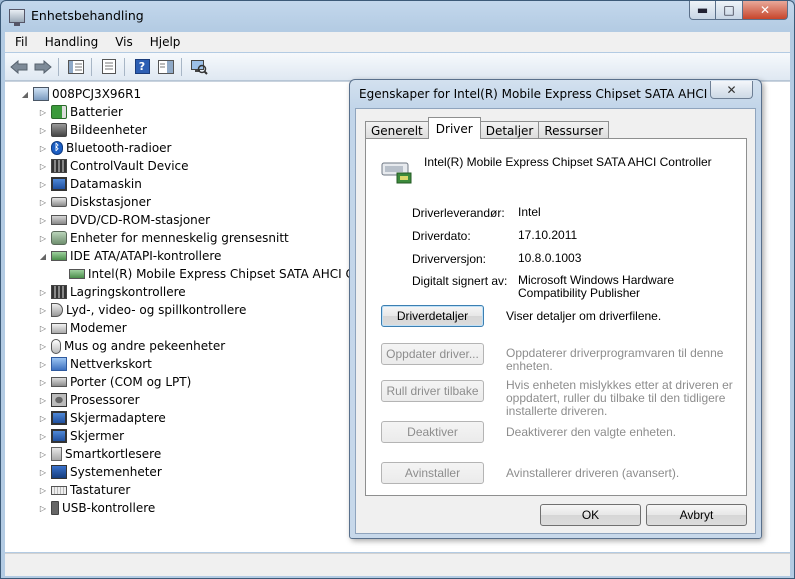 This screenshot has height=579, width=795. What do you see at coordinates (397, 130) in the screenshot?
I see `tab-general: Generelt` at bounding box center [397, 130].